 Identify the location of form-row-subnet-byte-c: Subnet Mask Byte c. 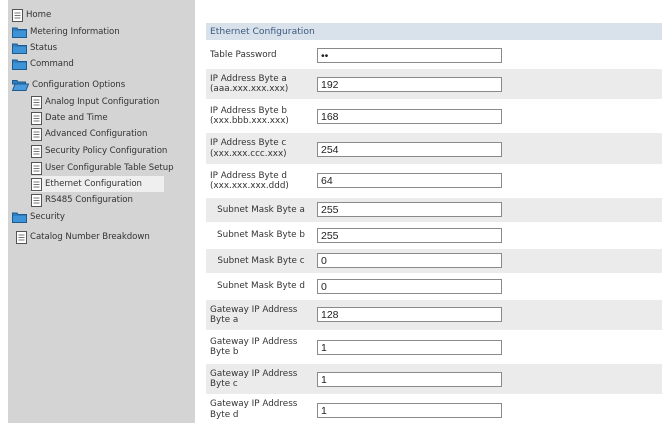
(434, 261).